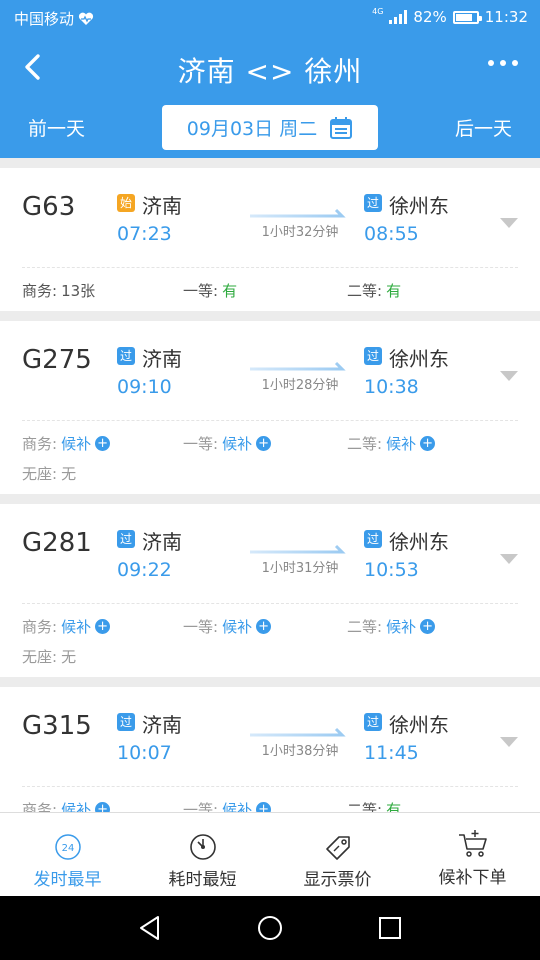  What do you see at coordinates (337, 880) in the screenshot?
I see `tool-label: 显示票价` at bounding box center [337, 880].